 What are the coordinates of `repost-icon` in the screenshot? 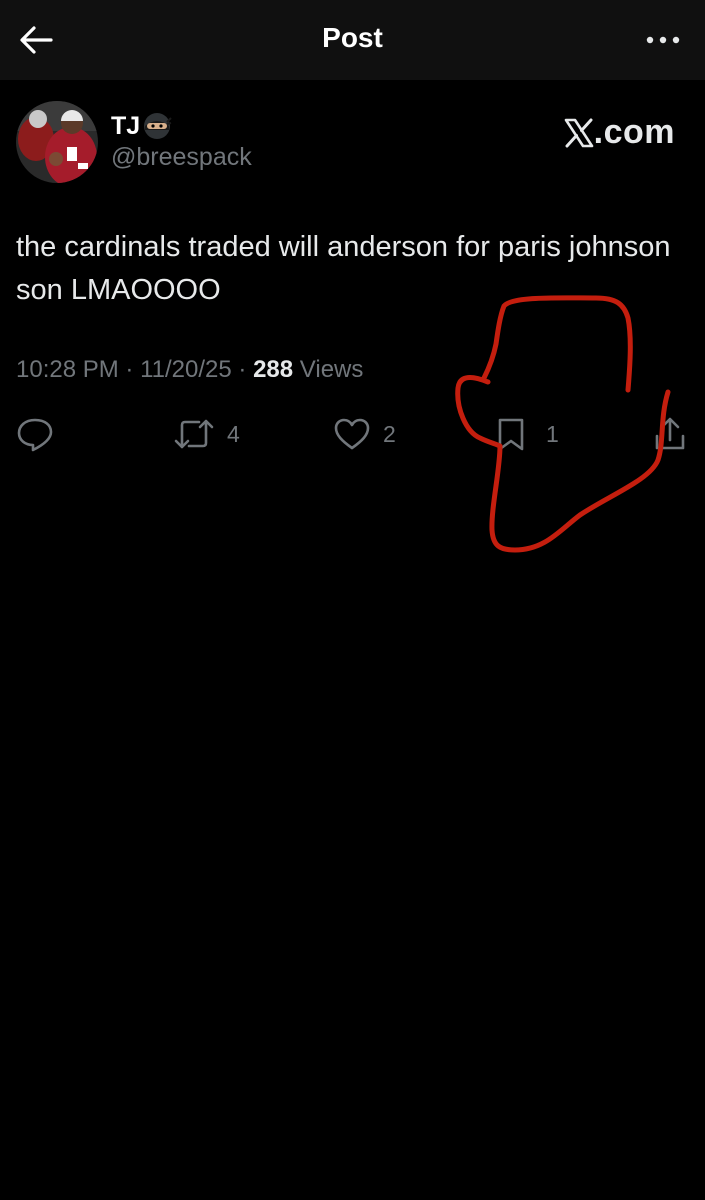 It's located at (194, 434).